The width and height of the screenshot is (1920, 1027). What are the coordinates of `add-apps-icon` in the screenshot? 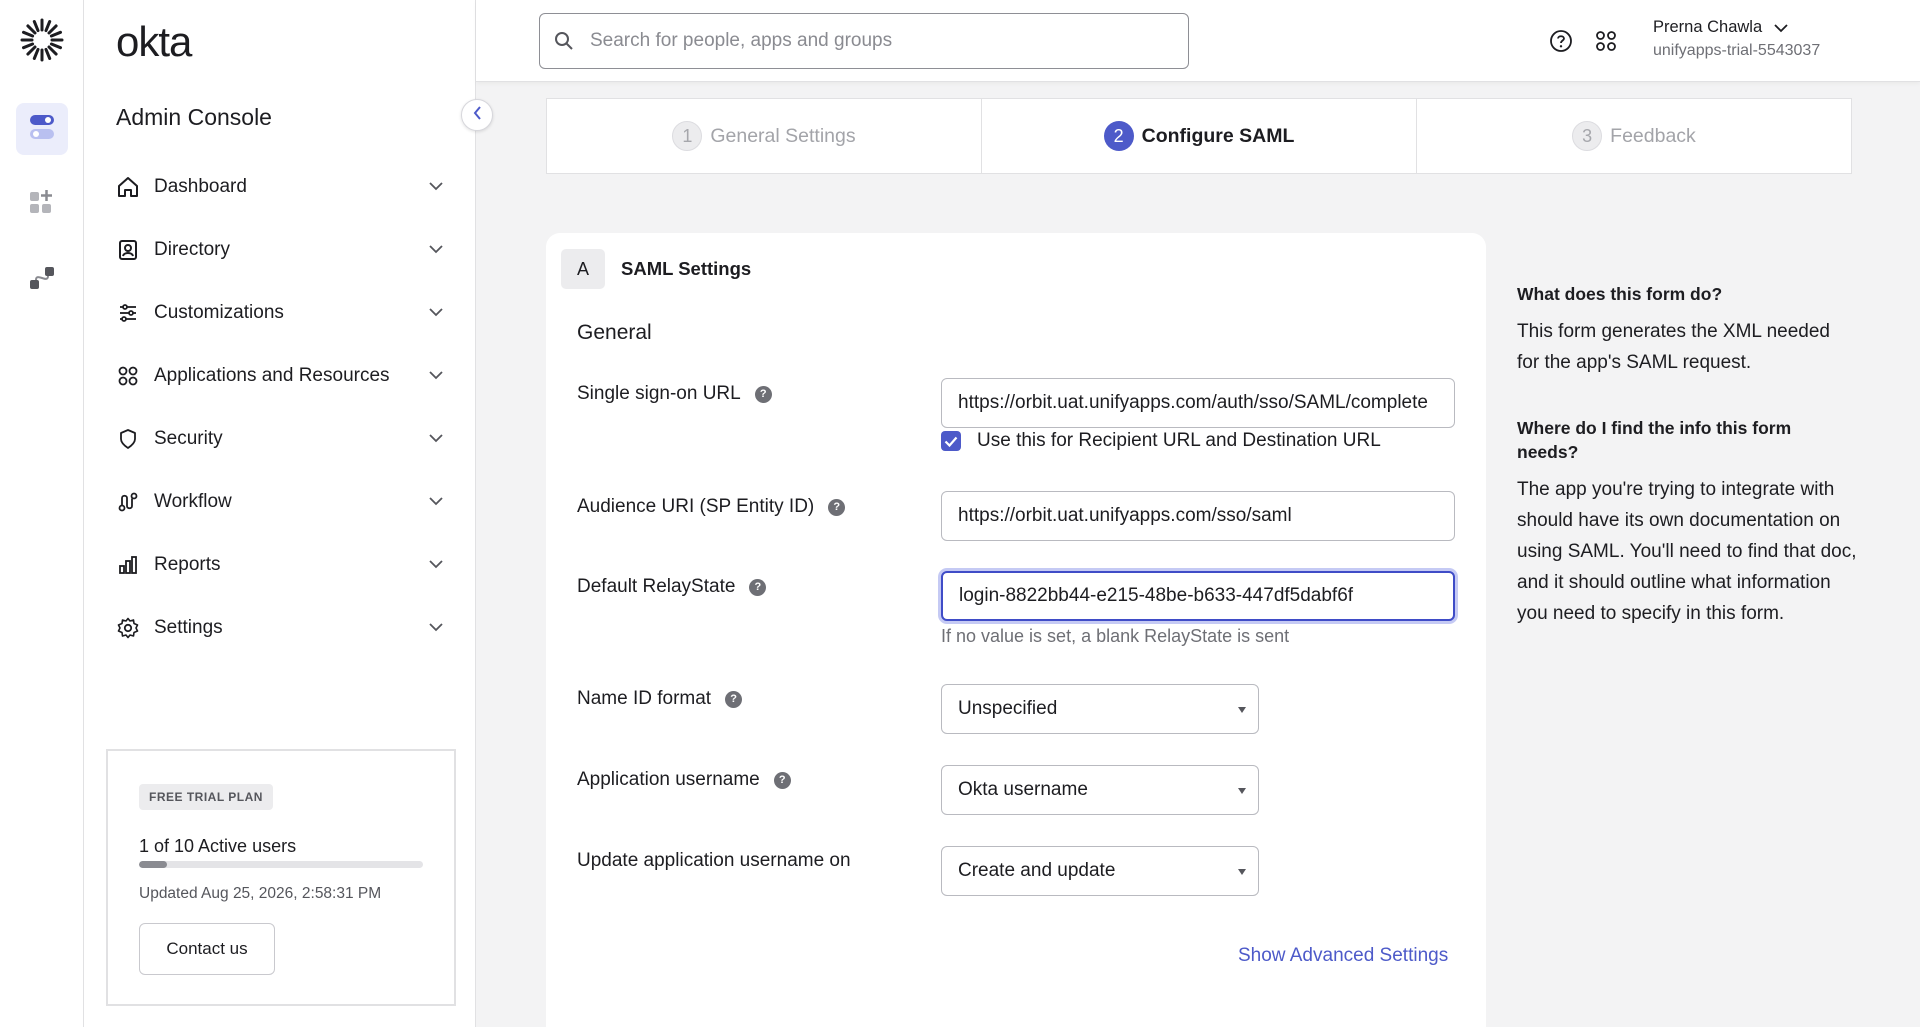 It's located at (42, 204).